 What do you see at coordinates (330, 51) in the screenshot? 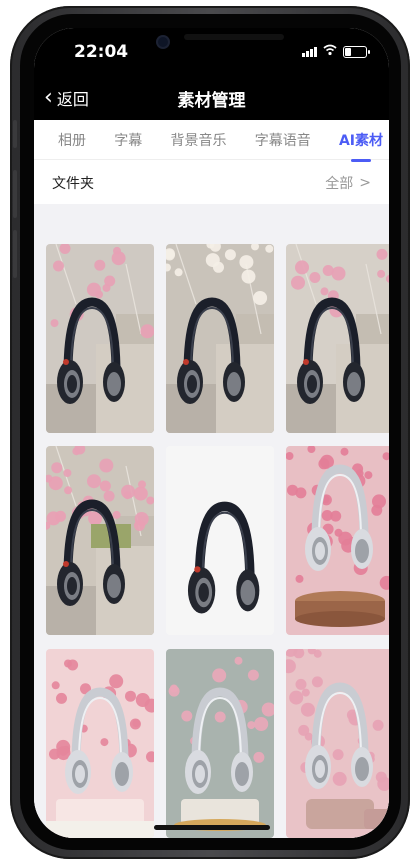
I see `wifi-icon` at bounding box center [330, 51].